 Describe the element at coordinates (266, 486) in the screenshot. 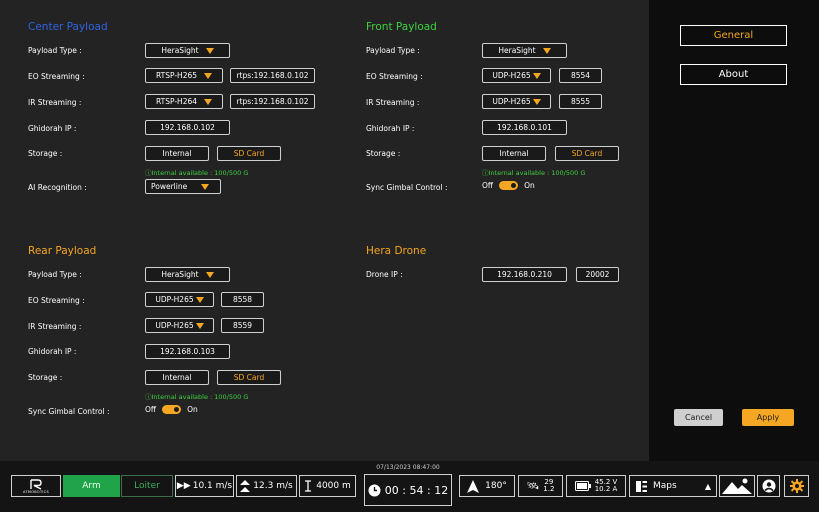

I see `vertical-speed: 12.3 m/s` at that location.